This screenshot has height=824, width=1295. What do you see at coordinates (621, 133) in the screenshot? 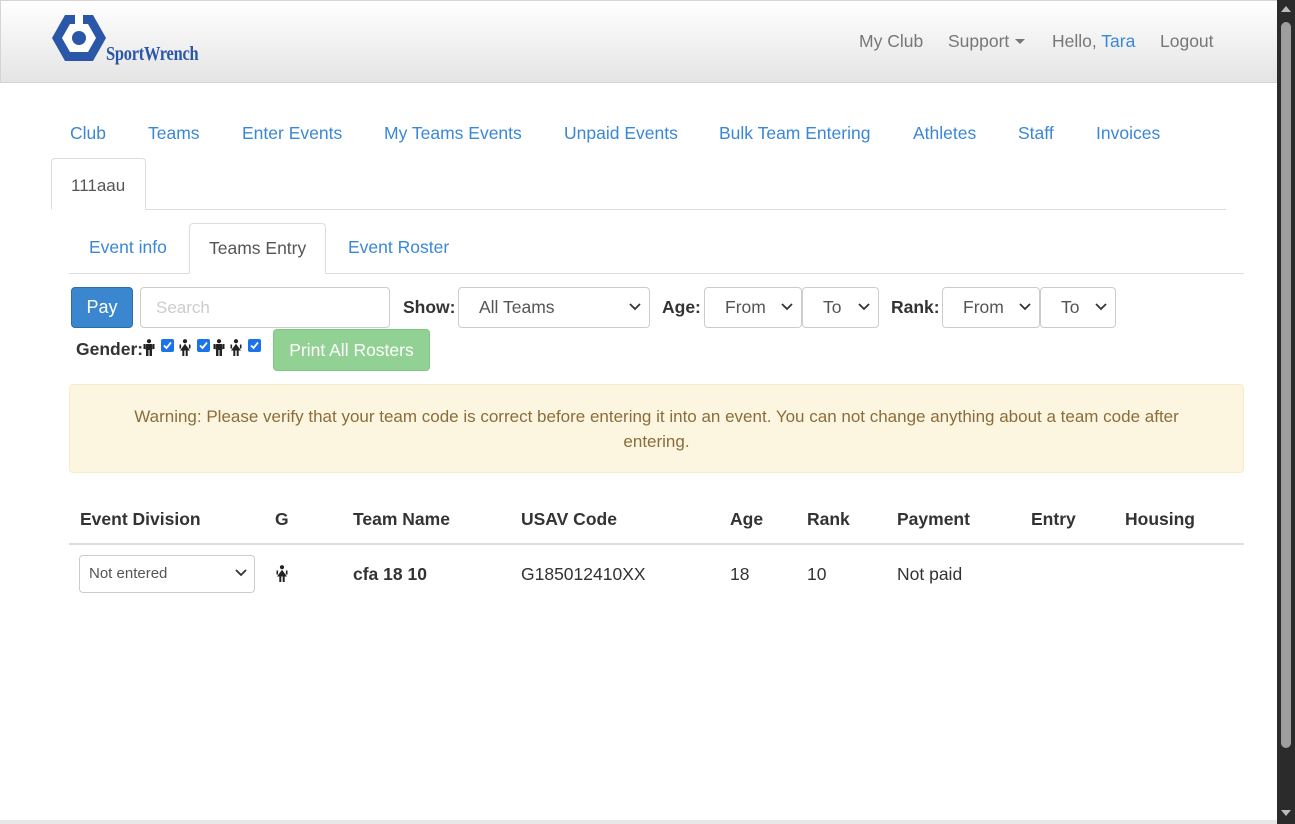
I see `tab-unpaid-events: Unpaid Events` at bounding box center [621, 133].